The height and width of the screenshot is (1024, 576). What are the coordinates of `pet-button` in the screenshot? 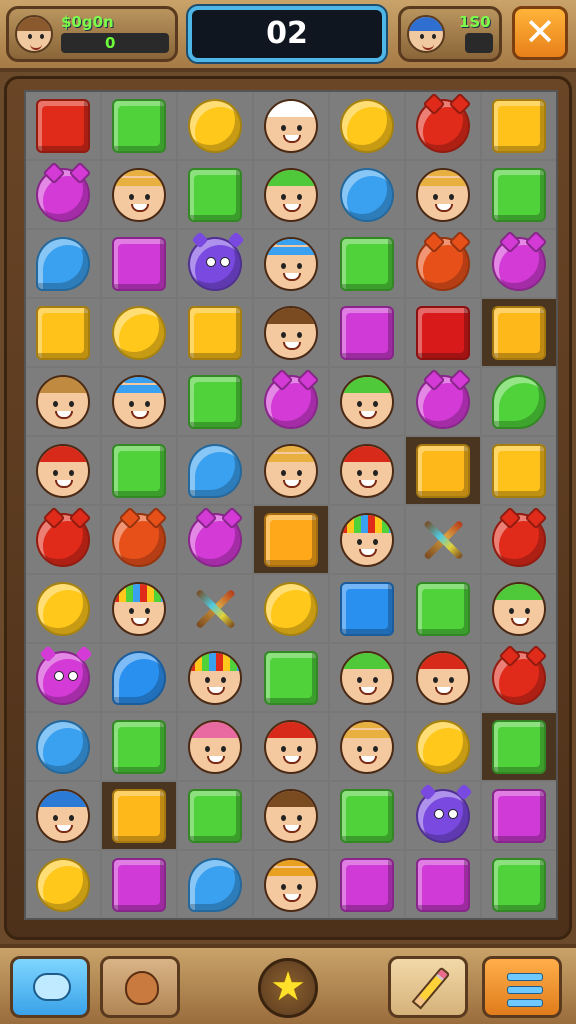 It's located at (140, 987).